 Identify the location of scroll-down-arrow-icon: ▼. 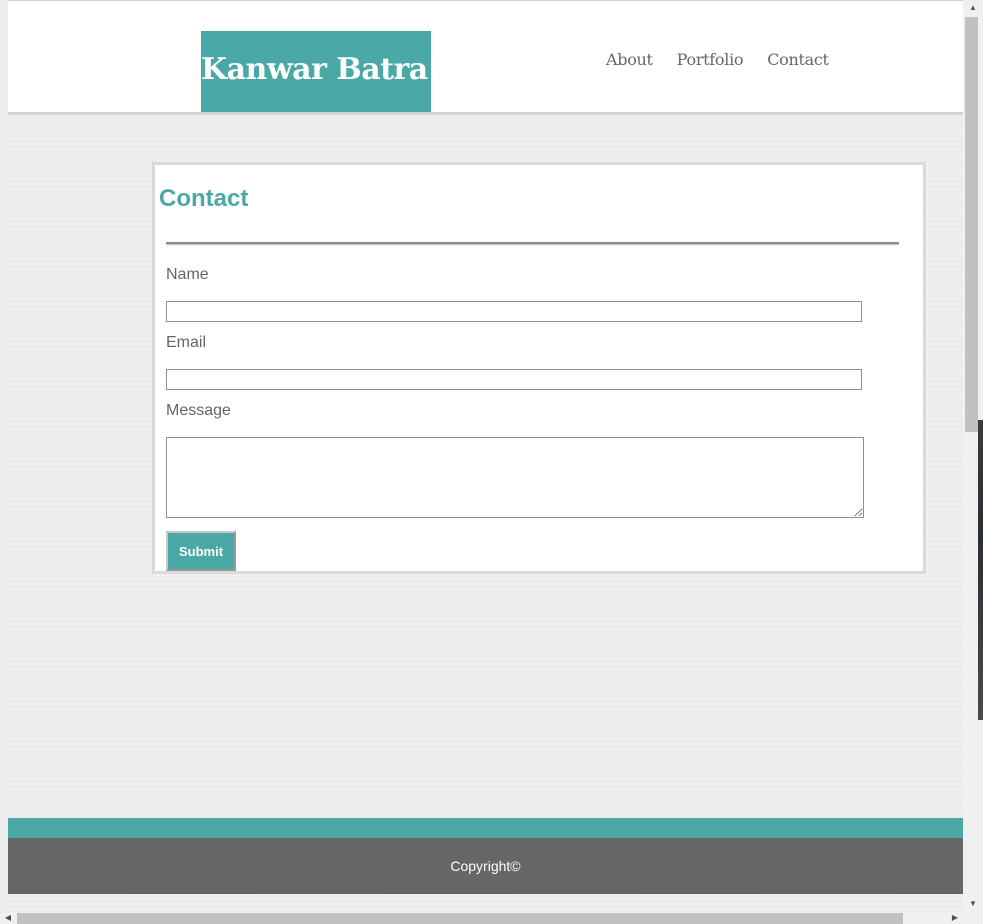
(973, 904).